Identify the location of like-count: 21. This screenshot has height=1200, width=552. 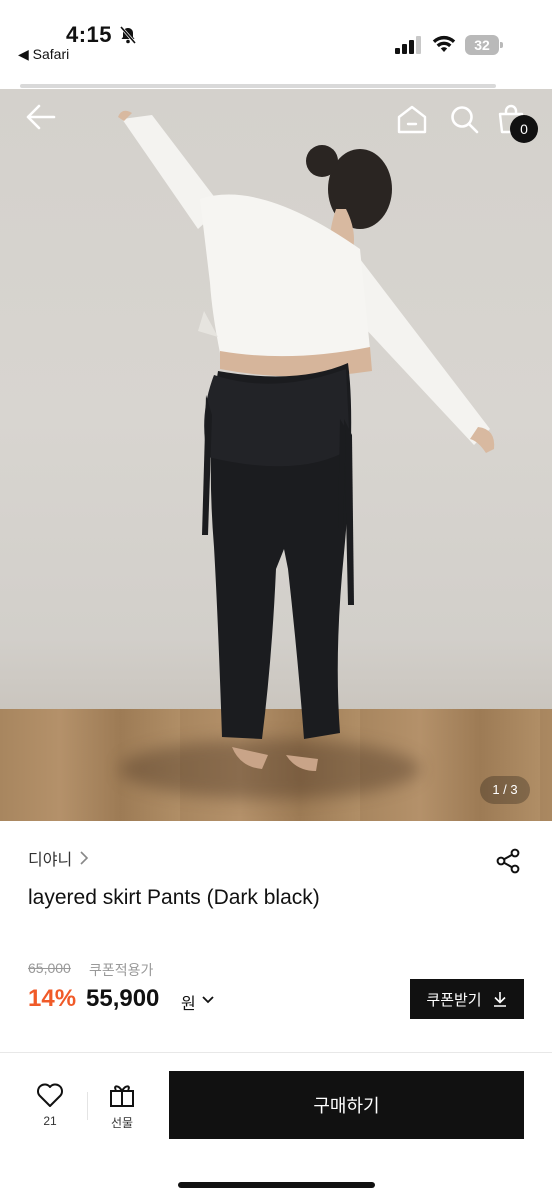
(50, 1121).